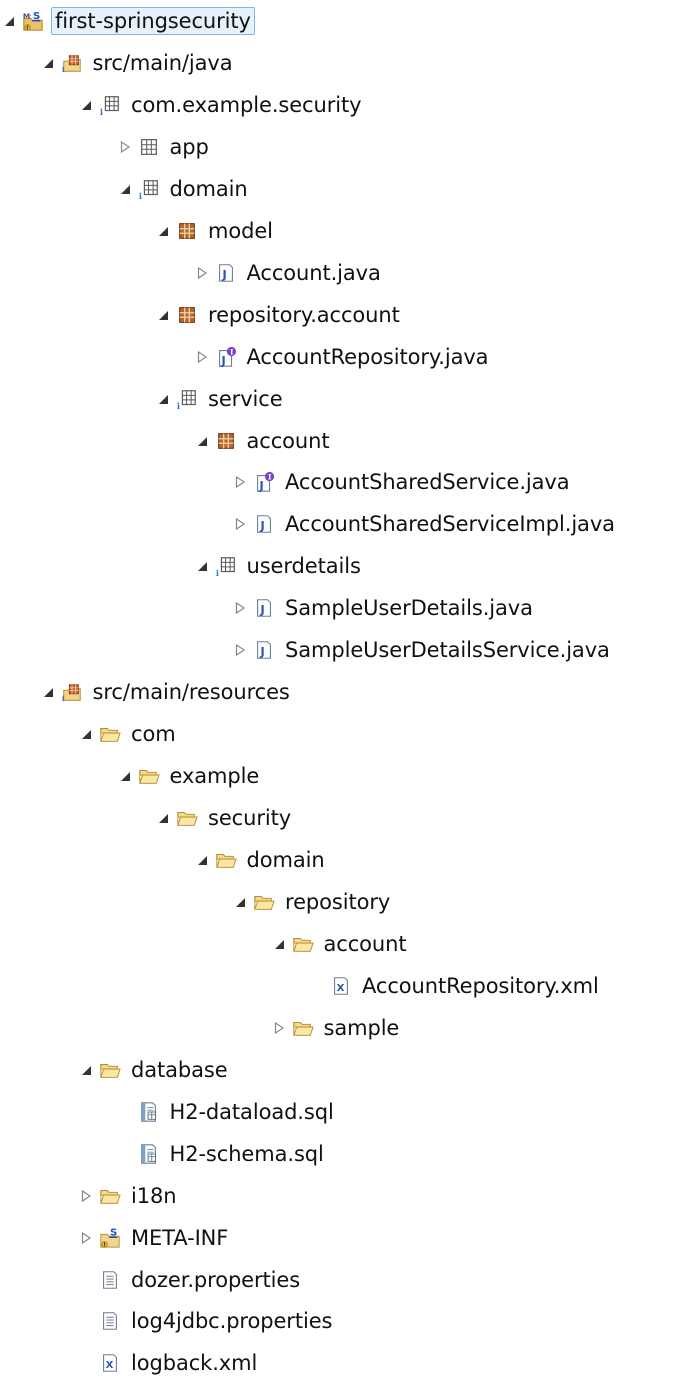 The height and width of the screenshot is (1384, 682). I want to click on sql-file-icon, so click(149, 1112).